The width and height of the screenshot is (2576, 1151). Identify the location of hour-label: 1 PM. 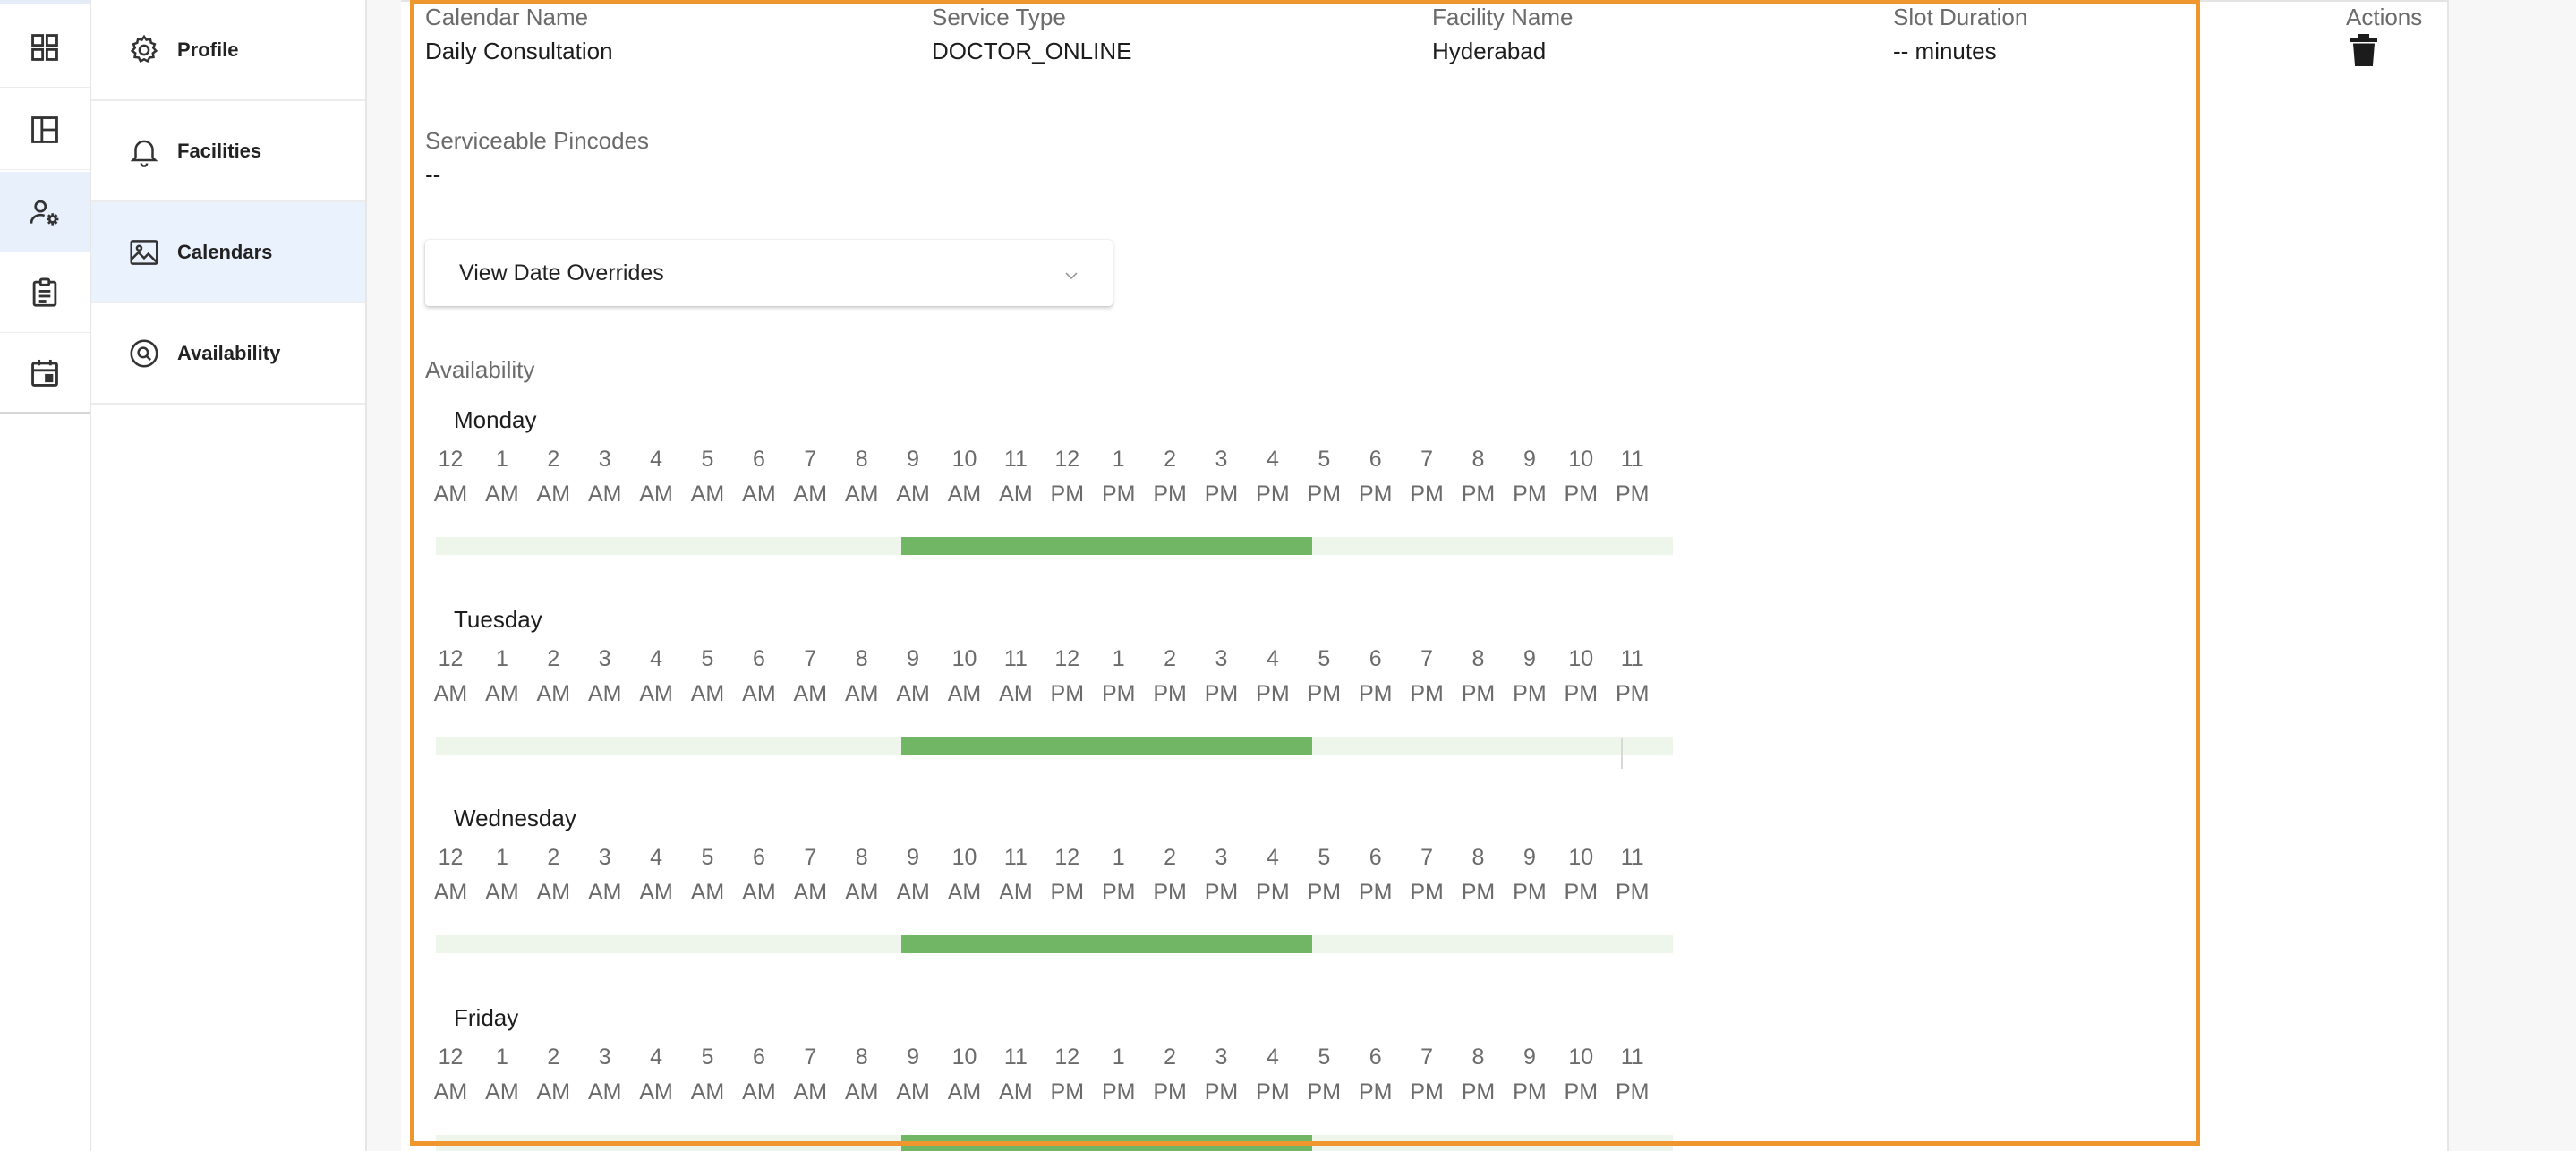
(1118, 875).